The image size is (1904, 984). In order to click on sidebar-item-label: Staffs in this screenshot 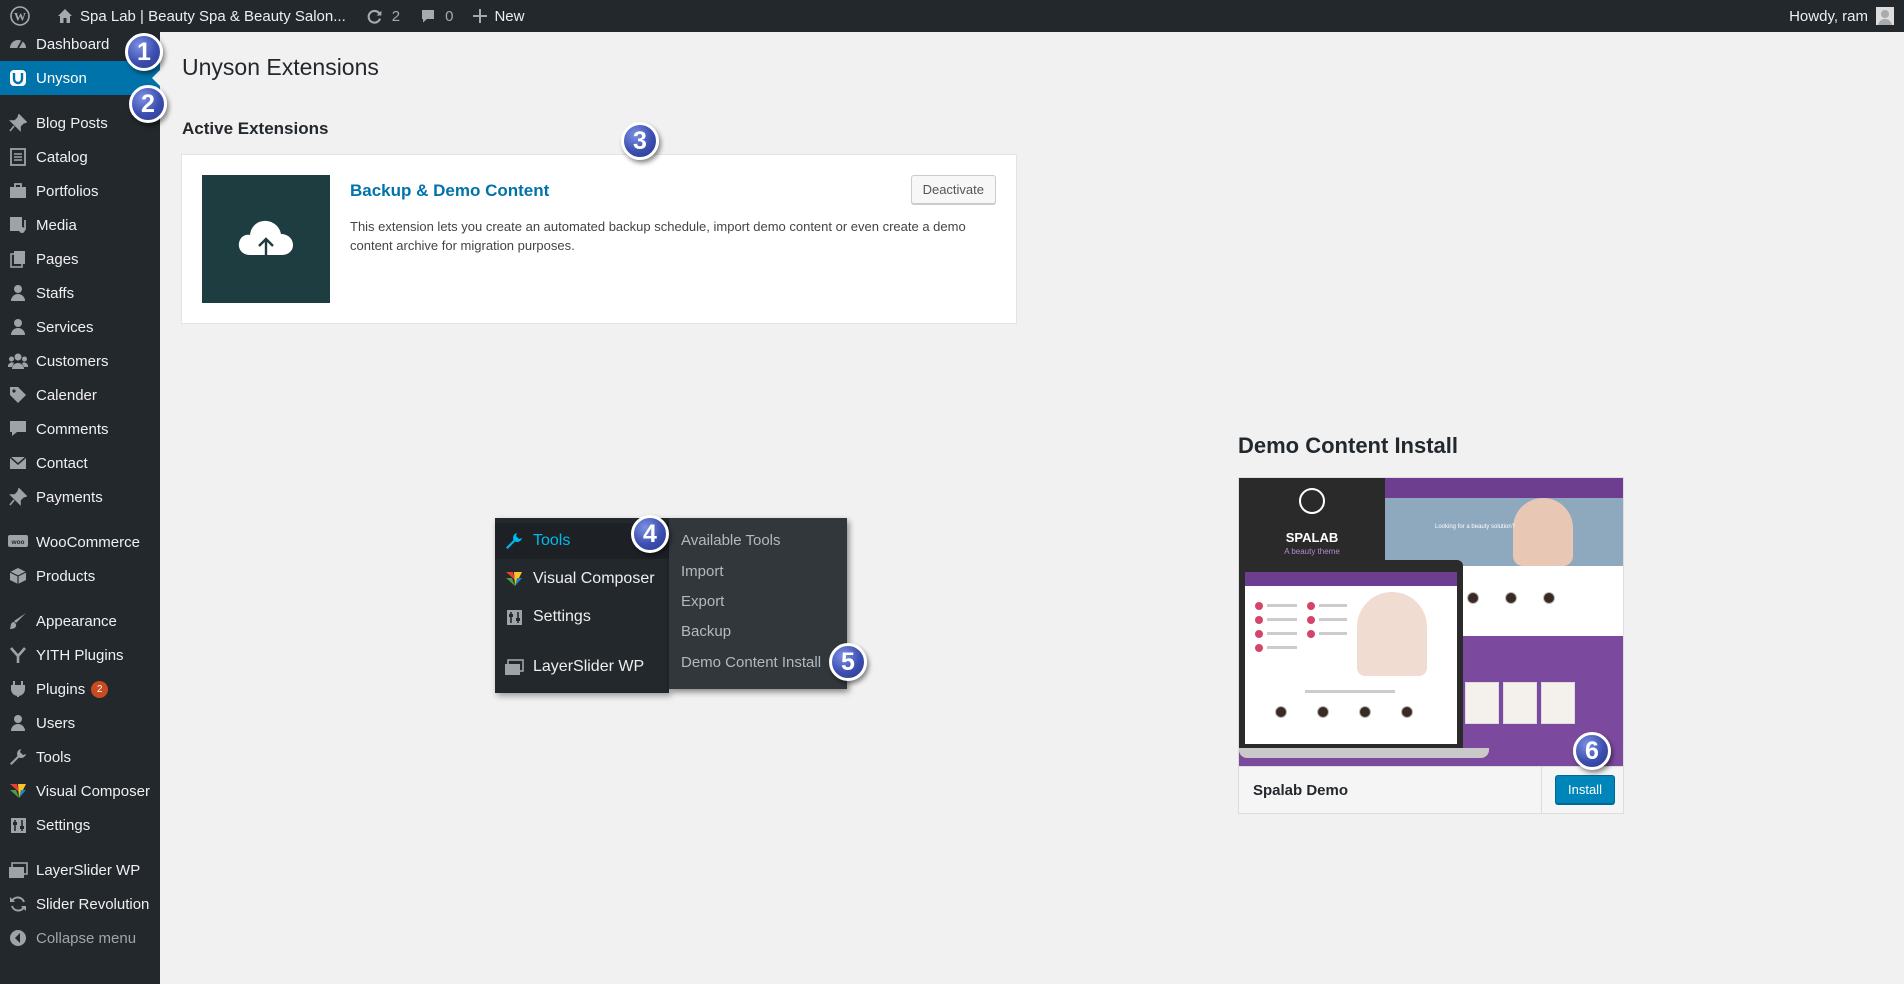, I will do `click(55, 293)`.